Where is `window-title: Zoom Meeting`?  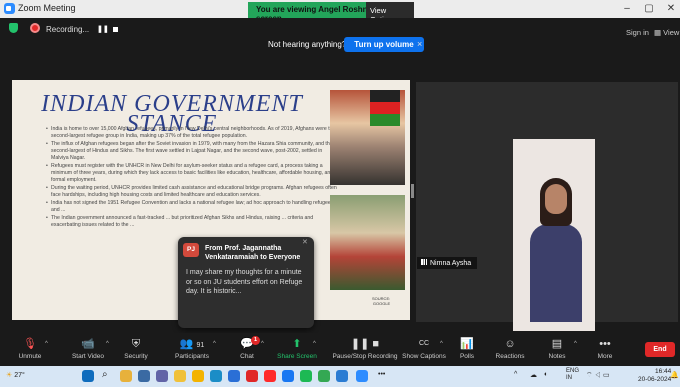 window-title: Zoom Meeting is located at coordinates (47, 8).